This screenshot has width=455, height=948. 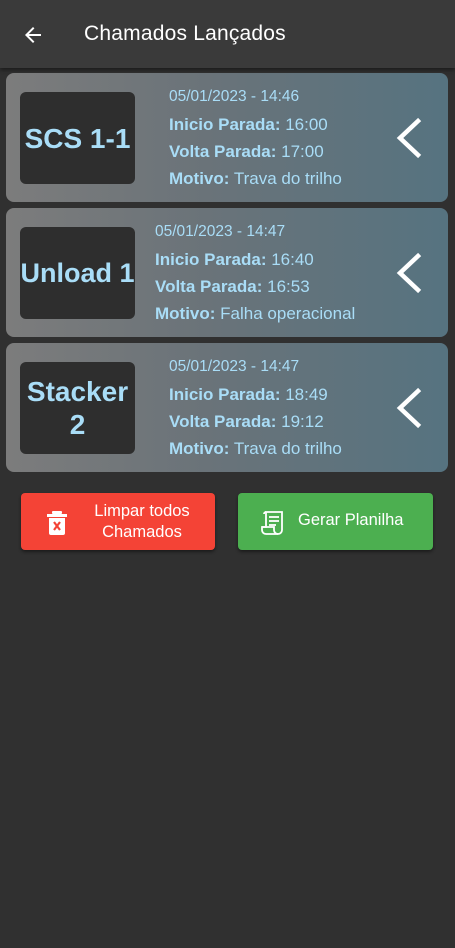 What do you see at coordinates (302, 421) in the screenshot?
I see `end-value: 19:12` at bounding box center [302, 421].